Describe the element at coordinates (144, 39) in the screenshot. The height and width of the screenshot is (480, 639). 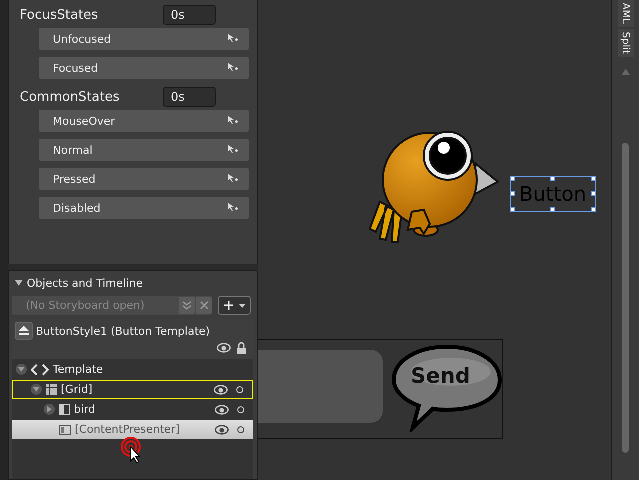
I see `state-item: Unfocused` at that location.